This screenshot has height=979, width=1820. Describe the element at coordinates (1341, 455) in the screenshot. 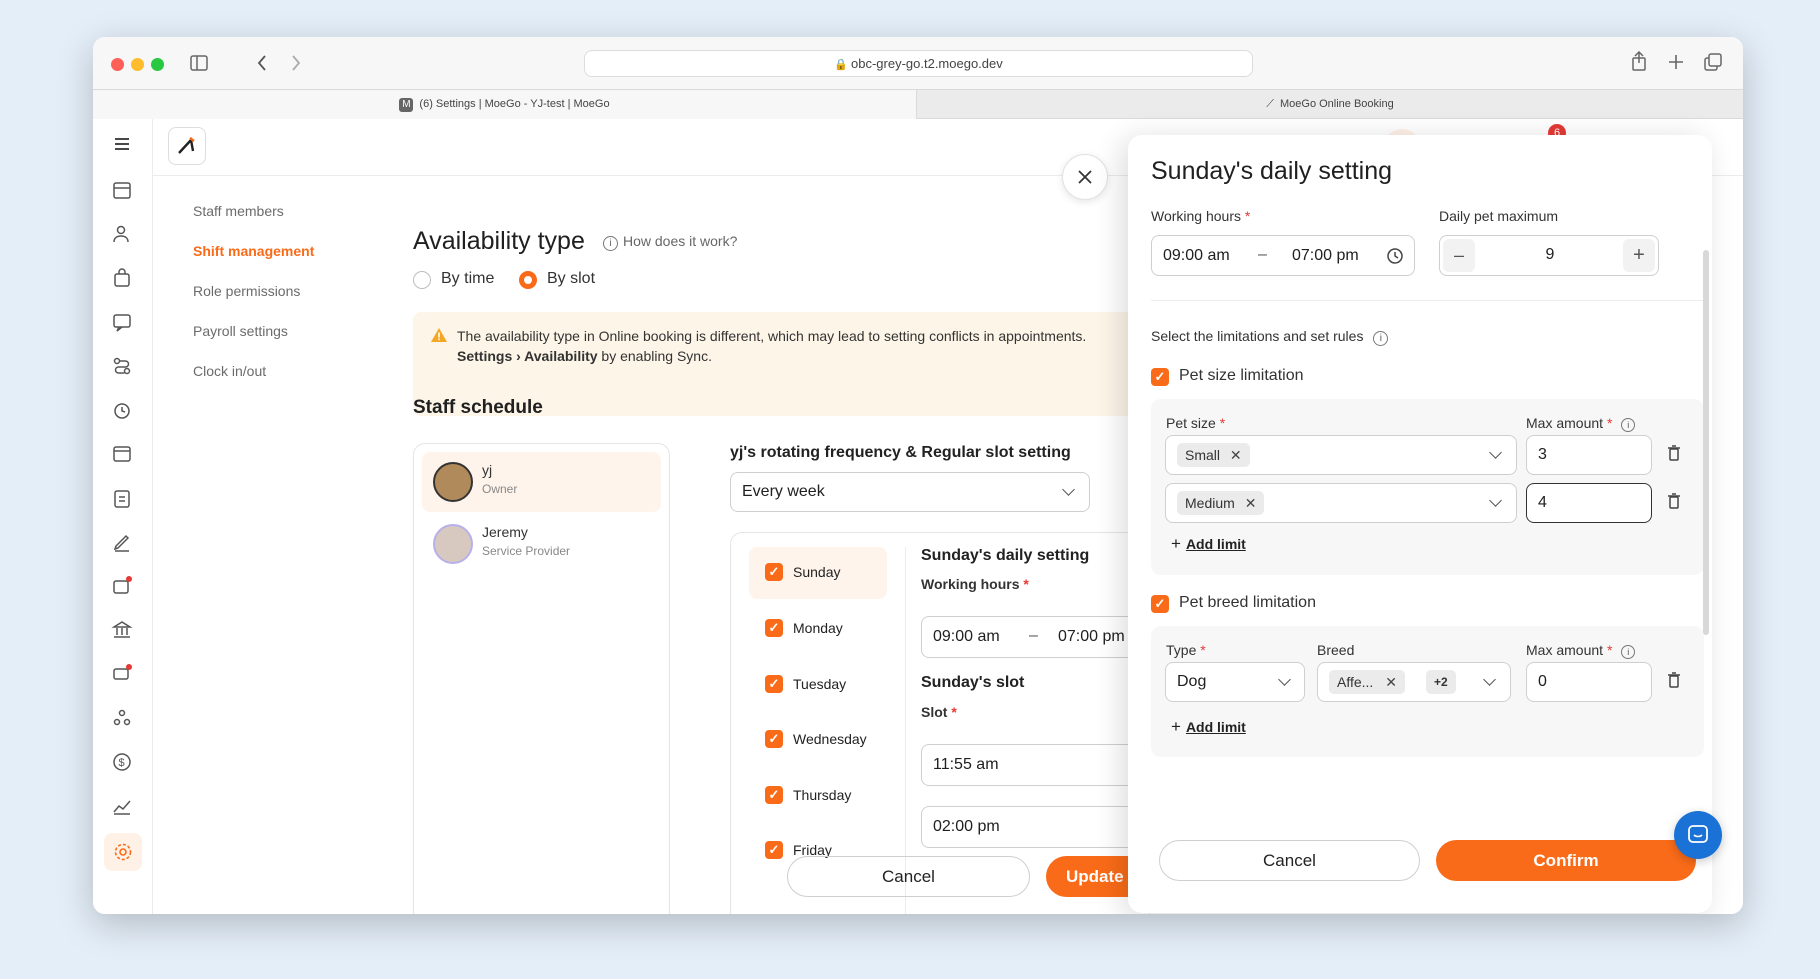

I see `pet-size-select: Small ✕` at that location.